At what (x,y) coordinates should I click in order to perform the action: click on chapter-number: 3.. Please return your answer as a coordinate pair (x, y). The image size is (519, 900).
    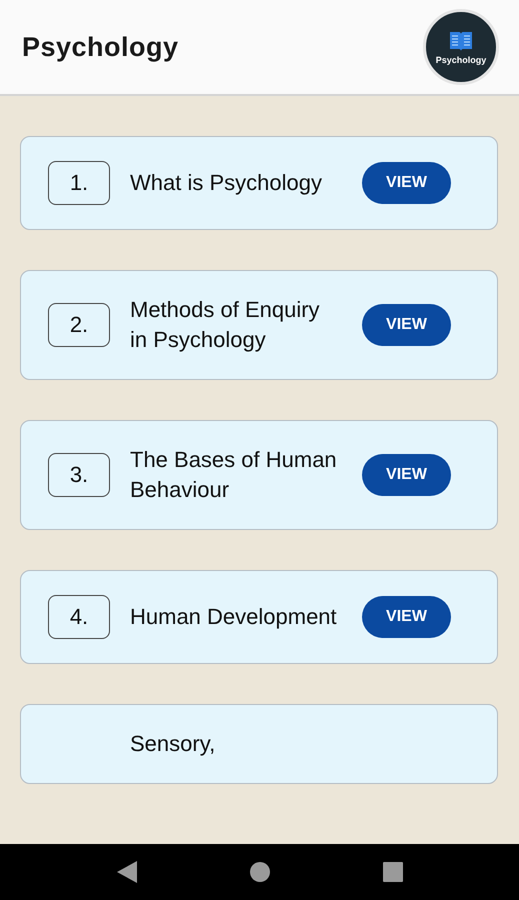
    Looking at the image, I should click on (79, 475).